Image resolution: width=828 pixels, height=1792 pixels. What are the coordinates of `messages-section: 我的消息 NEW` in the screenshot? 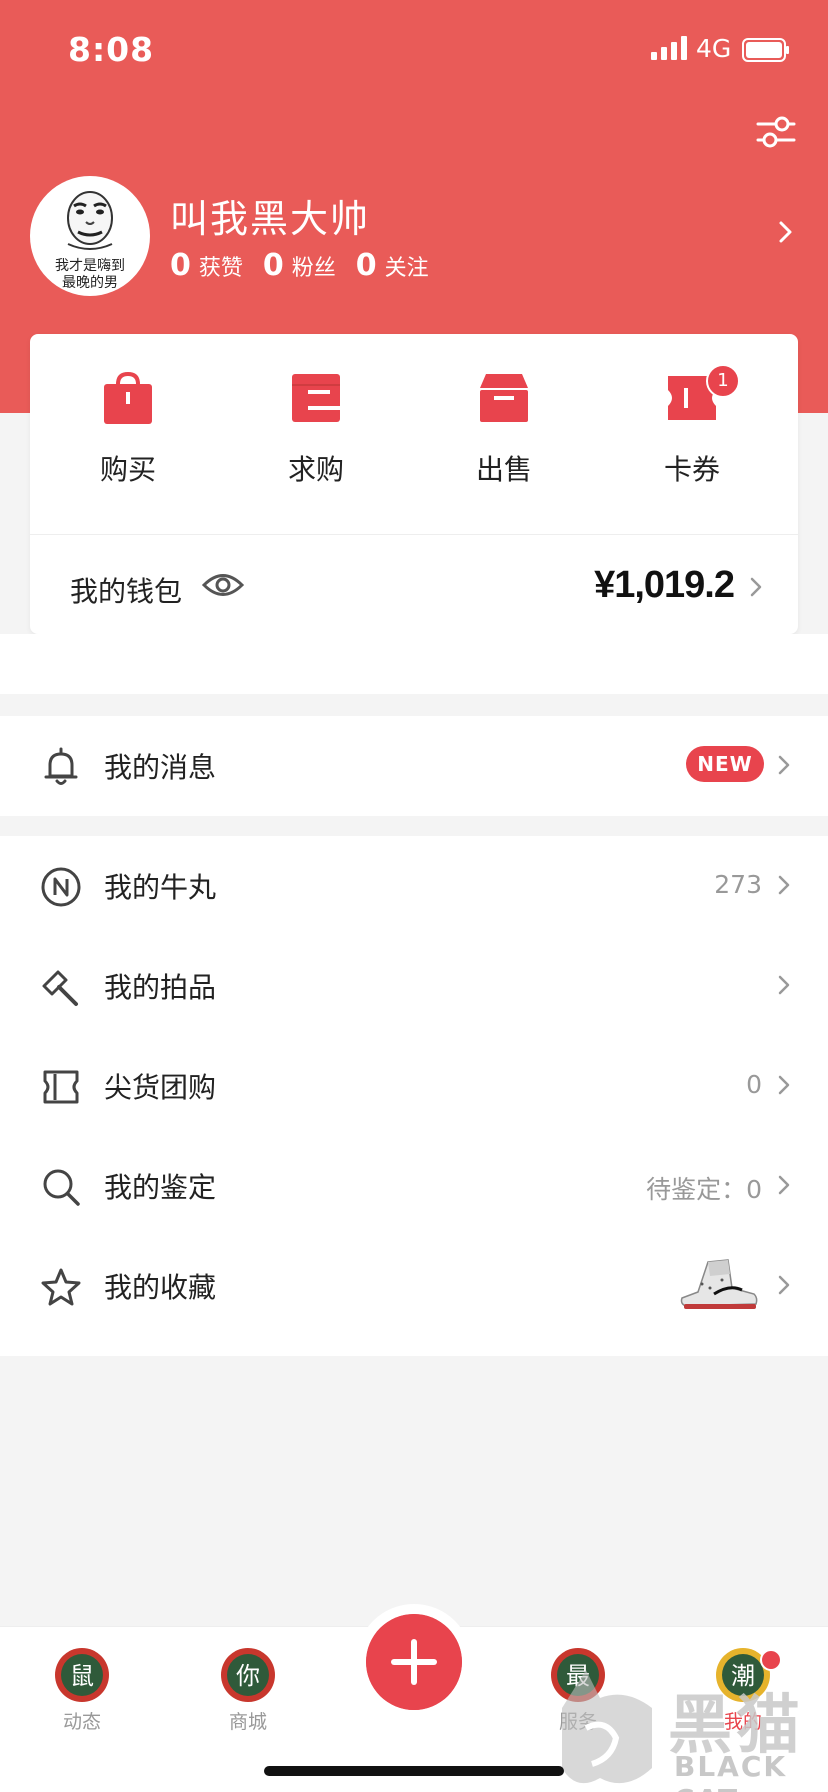 It's located at (414, 766).